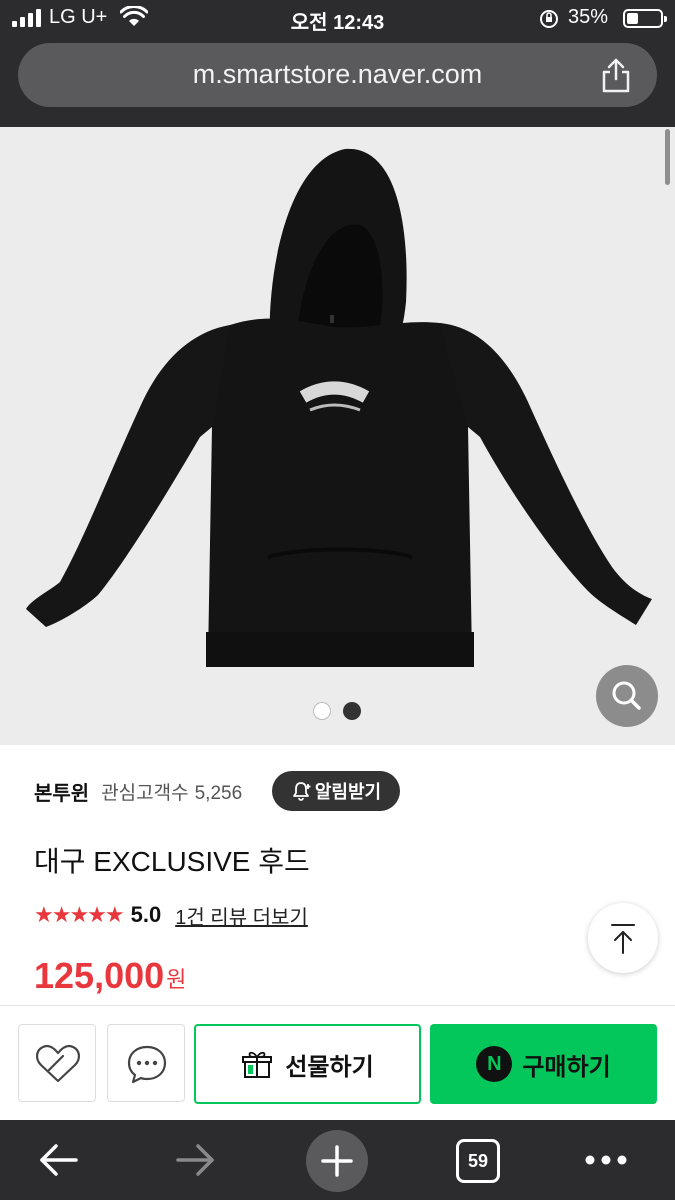 The image size is (675, 1200). What do you see at coordinates (61, 791) in the screenshot?
I see `store-name: 본투윈` at bounding box center [61, 791].